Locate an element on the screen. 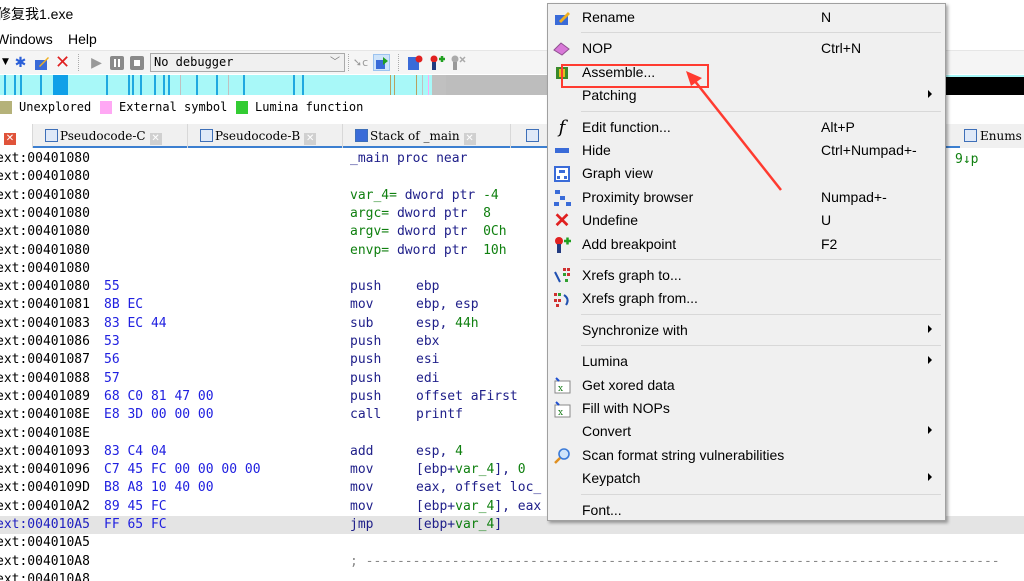 The image size is (1024, 581). menu-help: Help is located at coordinates (82, 39).